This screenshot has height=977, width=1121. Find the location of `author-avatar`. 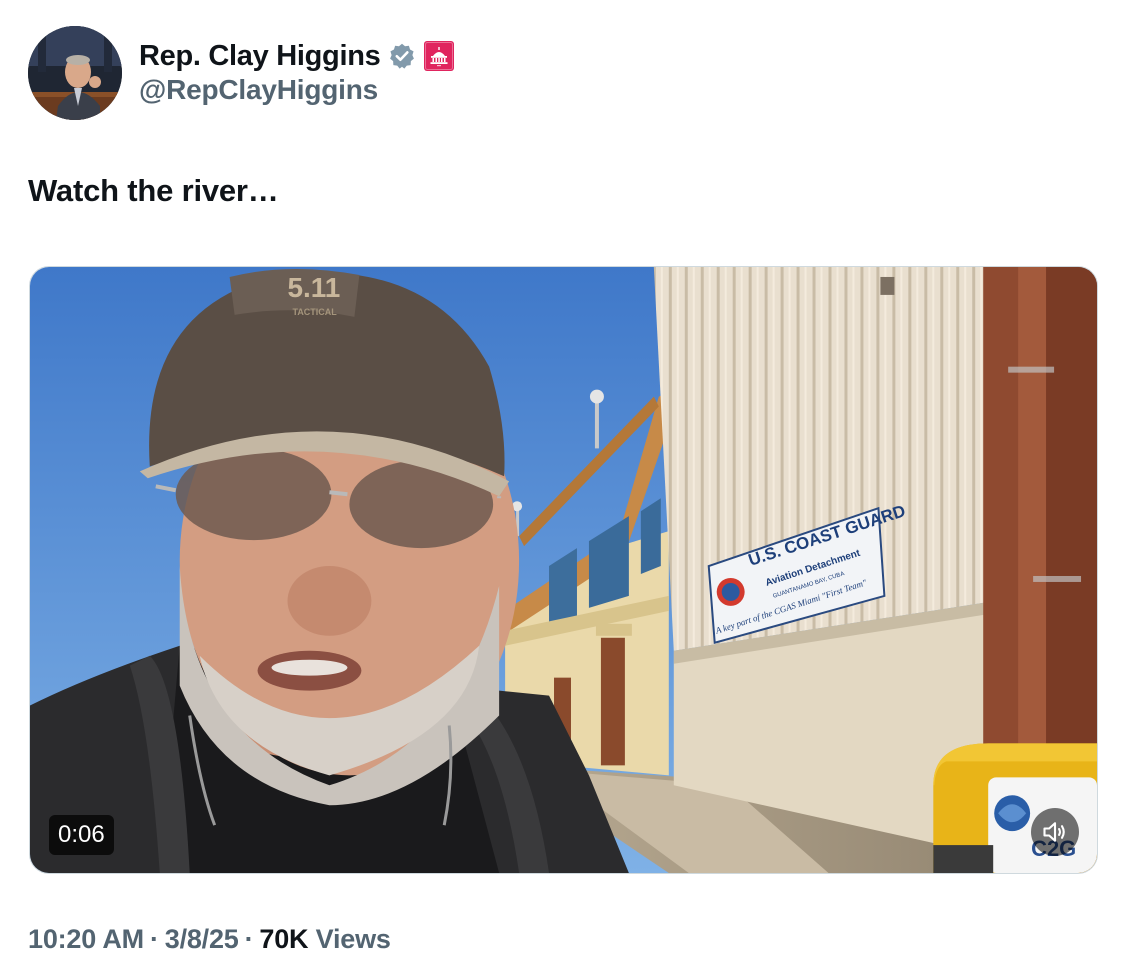

author-avatar is located at coordinates (75, 73).